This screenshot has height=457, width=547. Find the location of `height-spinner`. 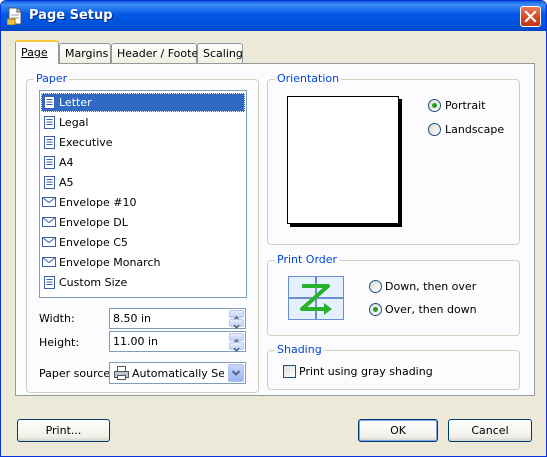

height-spinner is located at coordinates (236, 343).